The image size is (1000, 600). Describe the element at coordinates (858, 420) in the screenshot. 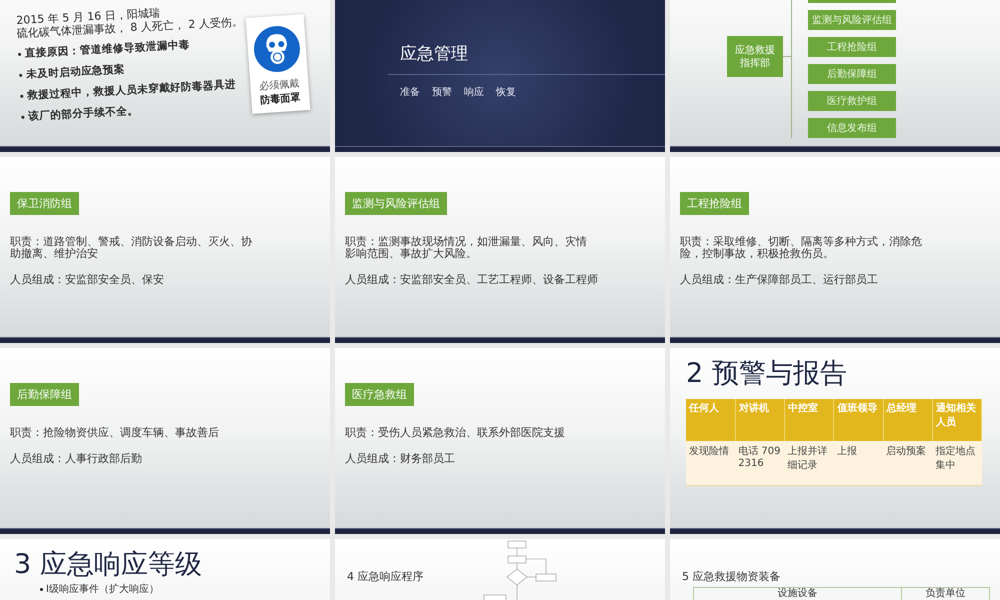

I see `column-header: 值班领导` at that location.